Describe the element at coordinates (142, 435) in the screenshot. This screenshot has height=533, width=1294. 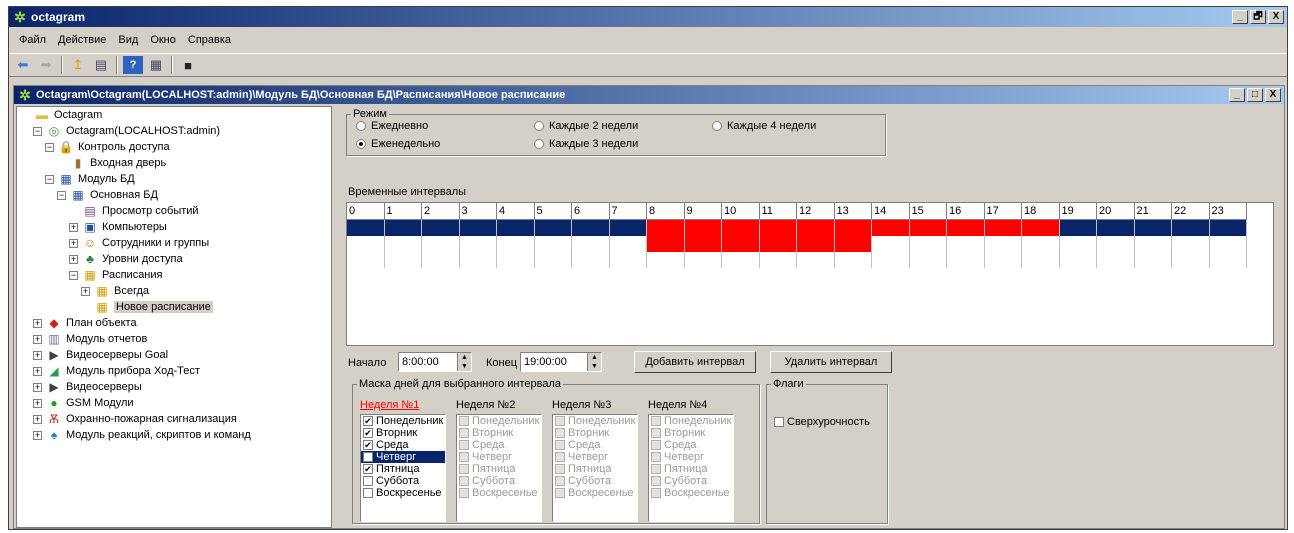
I see `tree-item: + ♠ Модуль реакций, скриптов и команд` at that location.